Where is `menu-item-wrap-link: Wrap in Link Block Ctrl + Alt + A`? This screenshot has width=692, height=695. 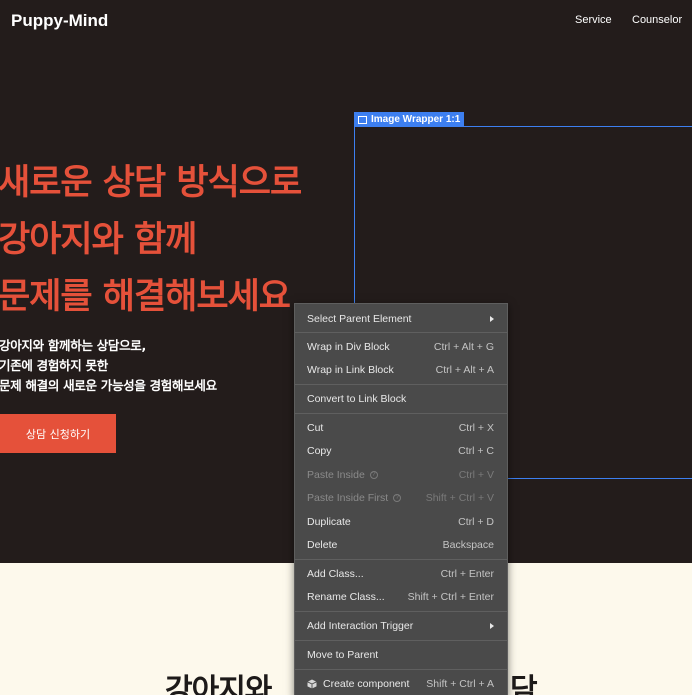
menu-item-wrap-link: Wrap in Link Block Ctrl + Alt + A is located at coordinates (401, 369).